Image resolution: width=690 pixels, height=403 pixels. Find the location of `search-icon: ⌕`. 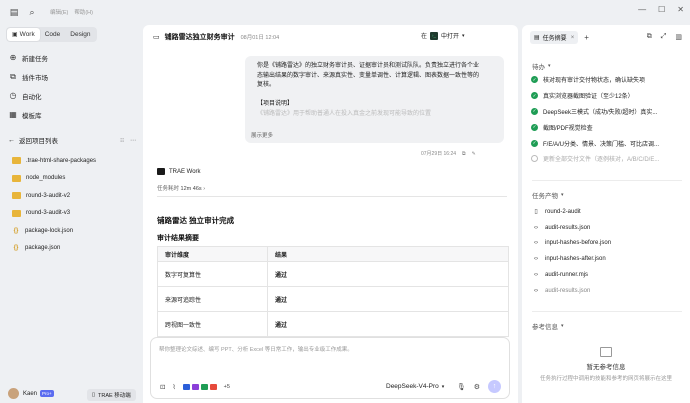

search-icon: ⌕ is located at coordinates (32, 12).